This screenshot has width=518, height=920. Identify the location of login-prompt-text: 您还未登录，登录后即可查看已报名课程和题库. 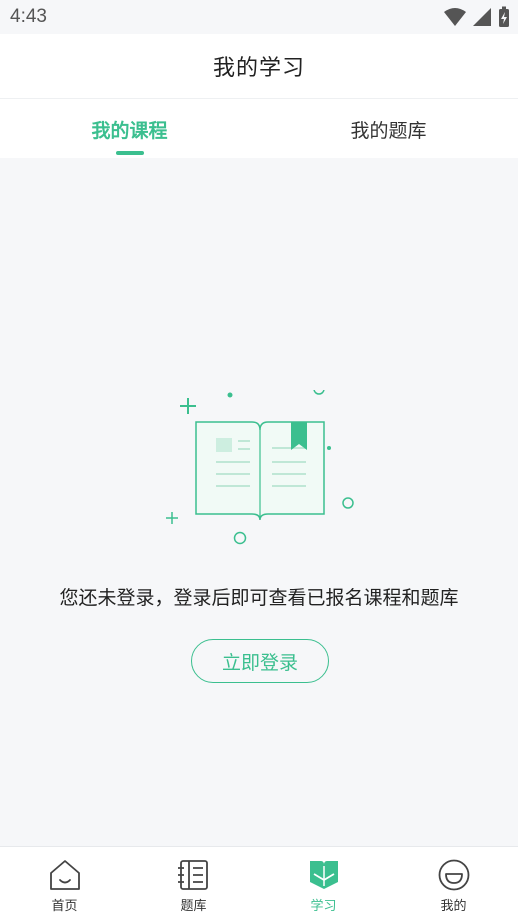
(259, 598).